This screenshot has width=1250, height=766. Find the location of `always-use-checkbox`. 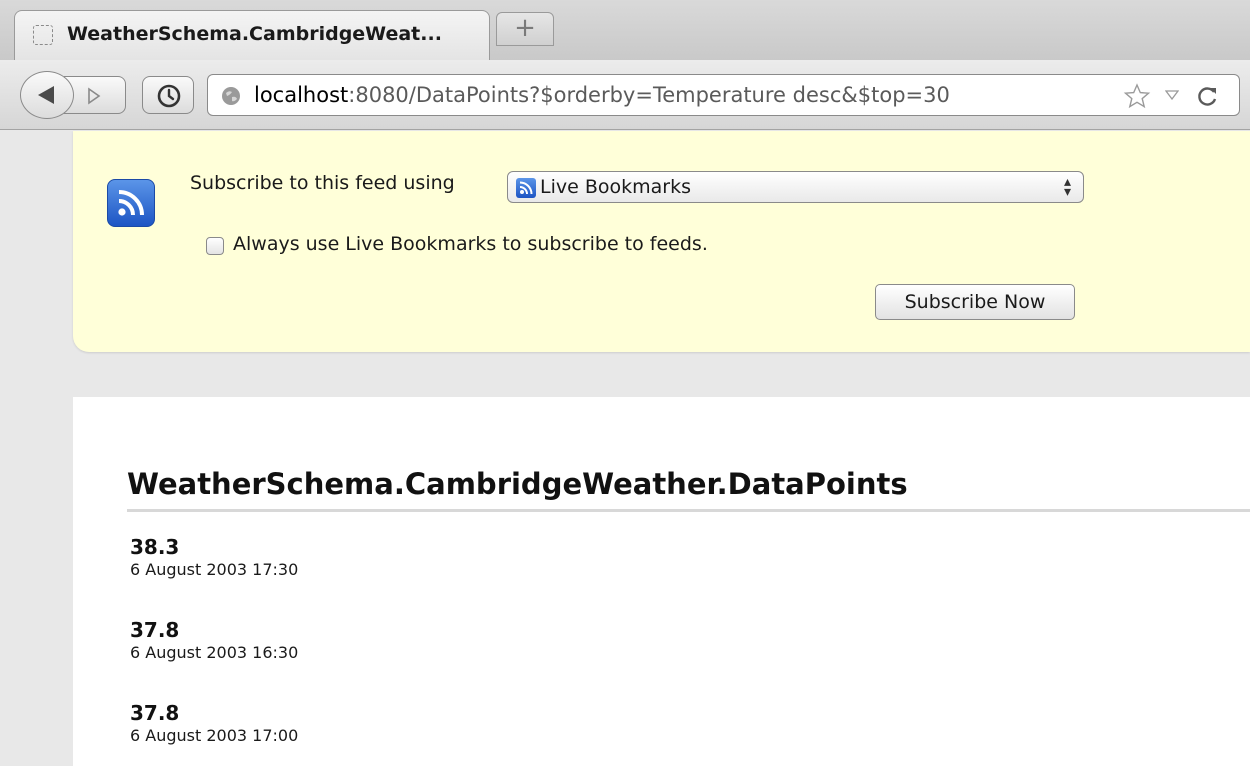

always-use-checkbox is located at coordinates (215, 246).